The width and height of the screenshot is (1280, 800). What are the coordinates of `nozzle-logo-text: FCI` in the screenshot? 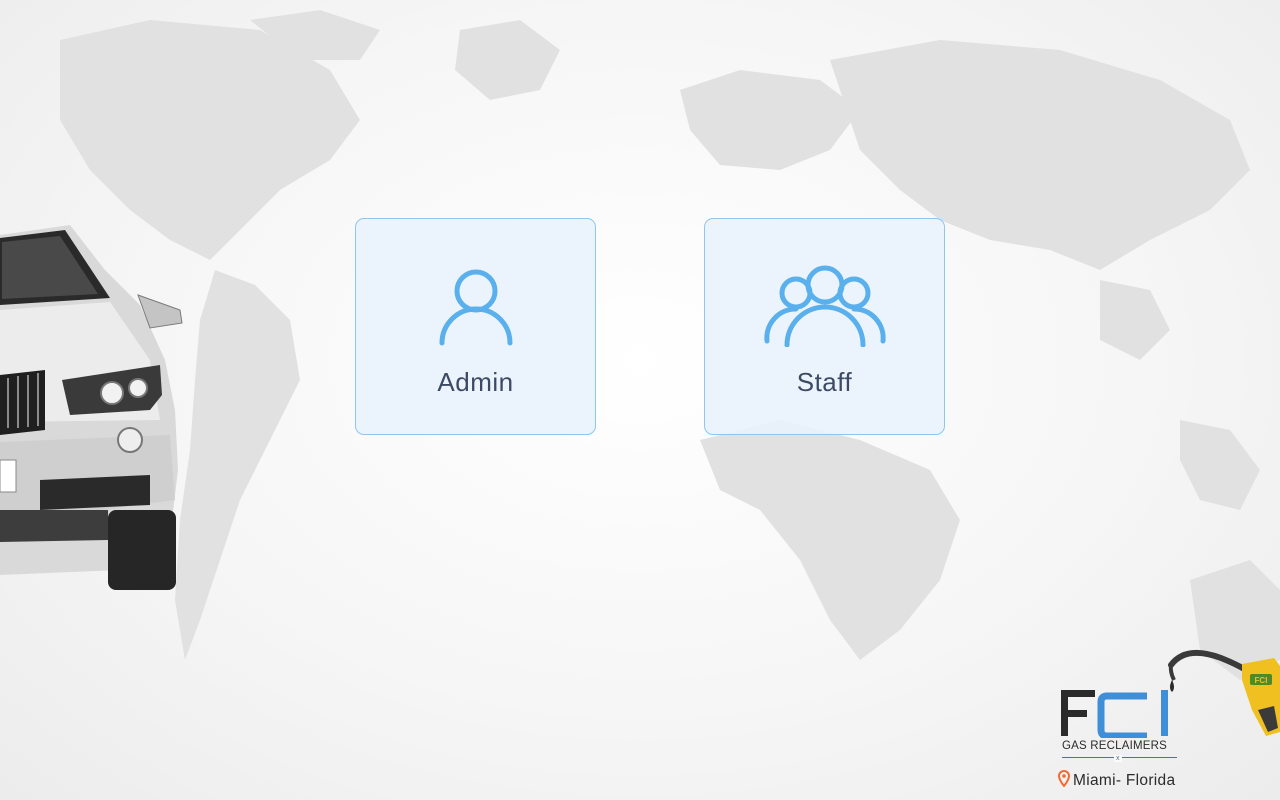 It's located at (1261, 680).